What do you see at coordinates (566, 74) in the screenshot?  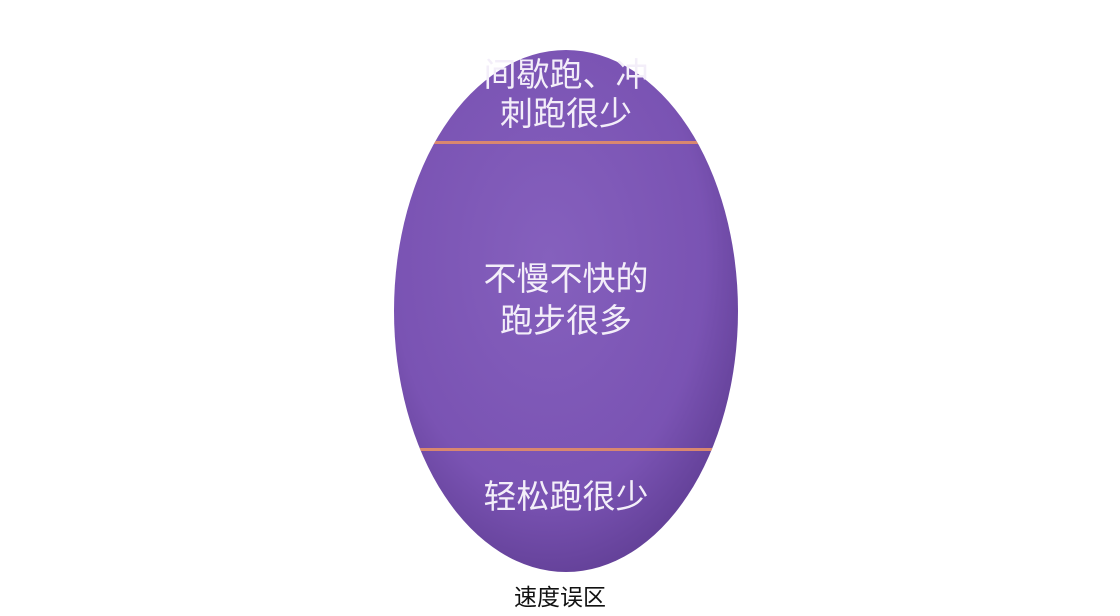 I see `zone-top-line-1: 间歇跑、冲` at bounding box center [566, 74].